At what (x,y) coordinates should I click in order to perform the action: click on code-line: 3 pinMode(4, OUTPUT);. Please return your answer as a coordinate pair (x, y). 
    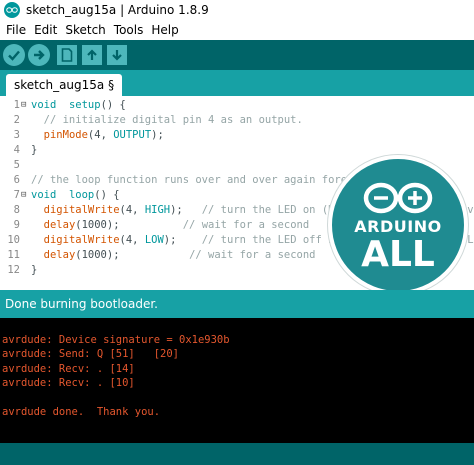
    Looking at the image, I should click on (237, 135).